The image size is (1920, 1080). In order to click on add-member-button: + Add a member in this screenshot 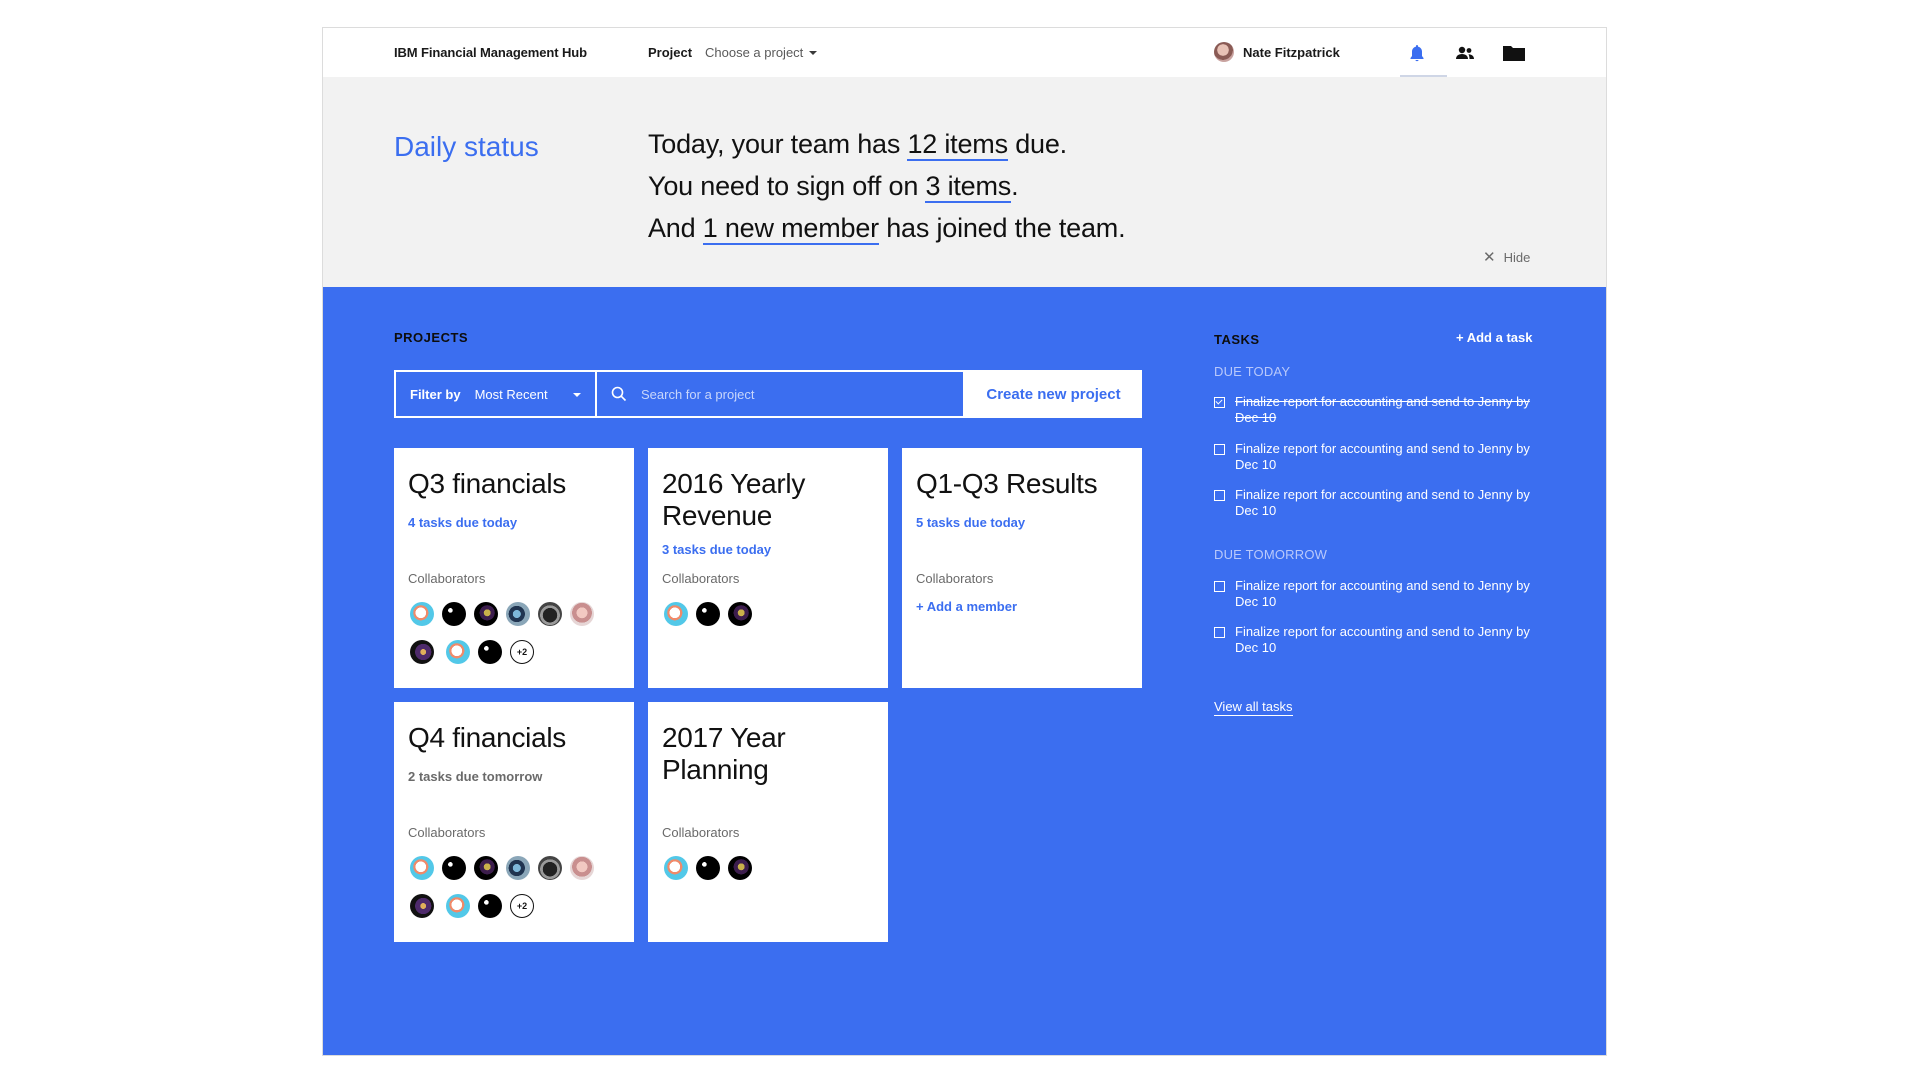, I will do `click(966, 606)`.